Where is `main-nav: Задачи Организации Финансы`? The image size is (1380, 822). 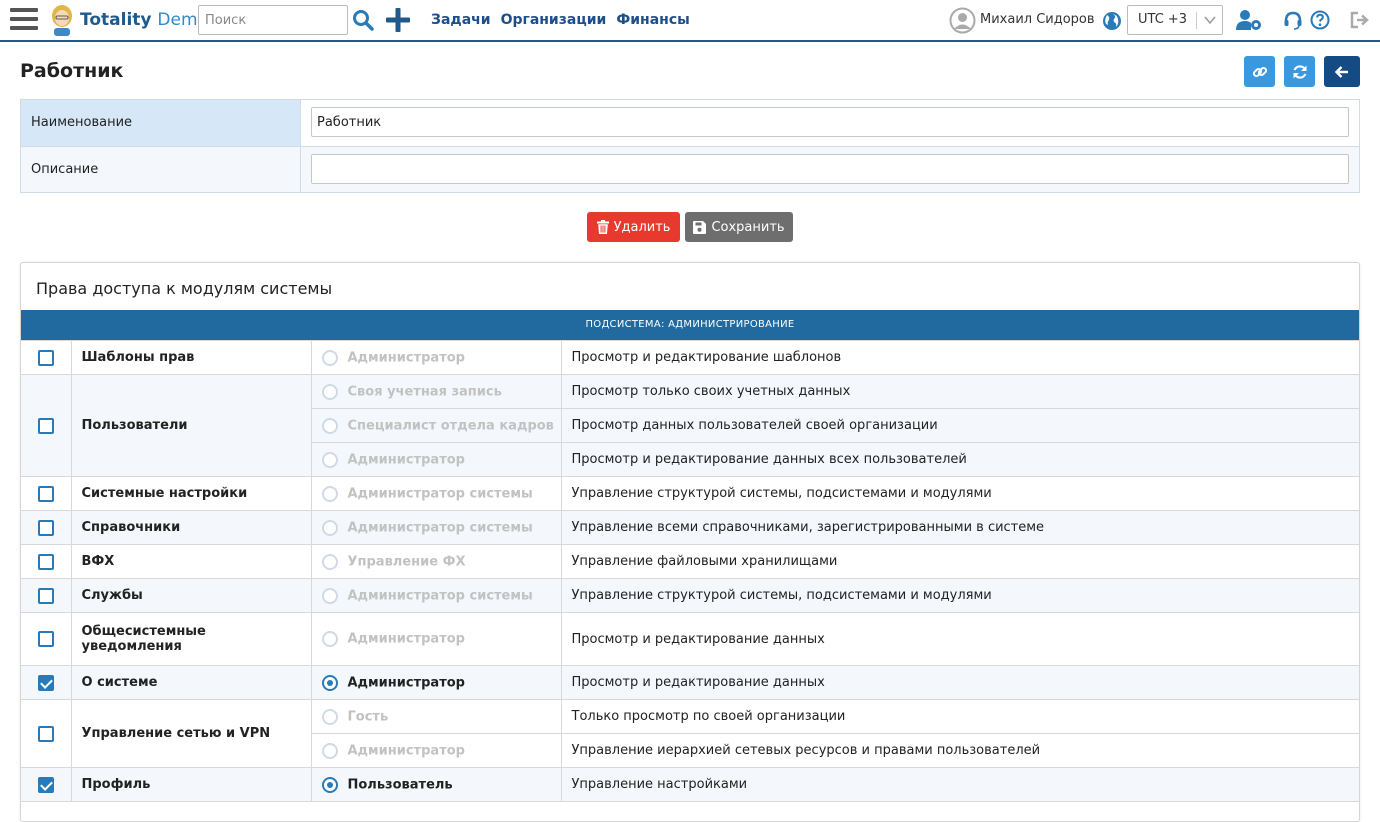 main-nav: Задачи Организации Финансы is located at coordinates (560, 20).